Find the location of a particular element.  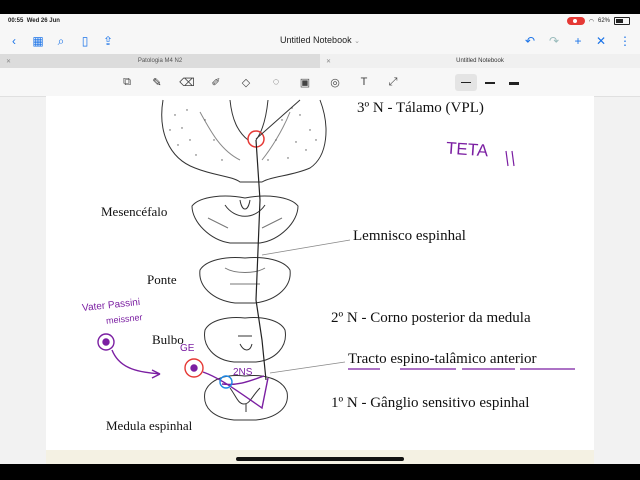

handwriting-teta: TETA is located at coordinates (467, 149).